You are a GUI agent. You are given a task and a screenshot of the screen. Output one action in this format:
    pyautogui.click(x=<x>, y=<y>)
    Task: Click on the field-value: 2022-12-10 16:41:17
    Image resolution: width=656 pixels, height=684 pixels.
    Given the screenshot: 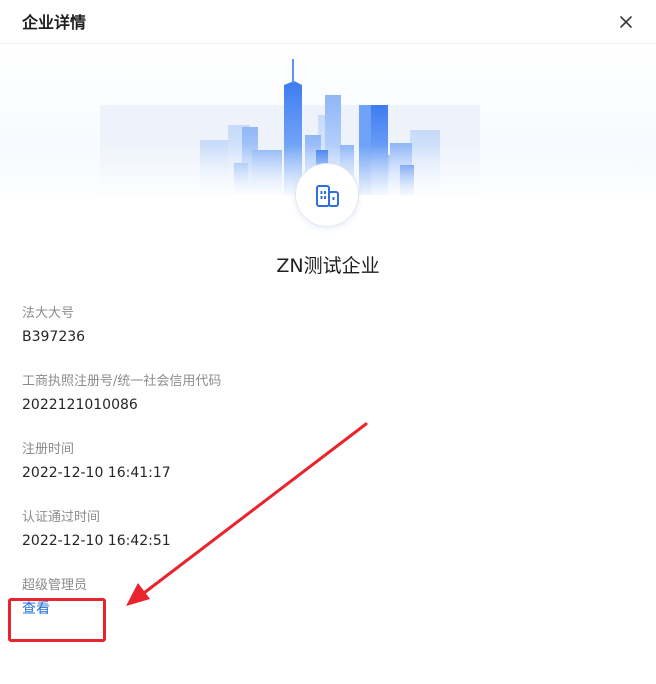 What is the action you would take?
    pyautogui.click(x=96, y=473)
    